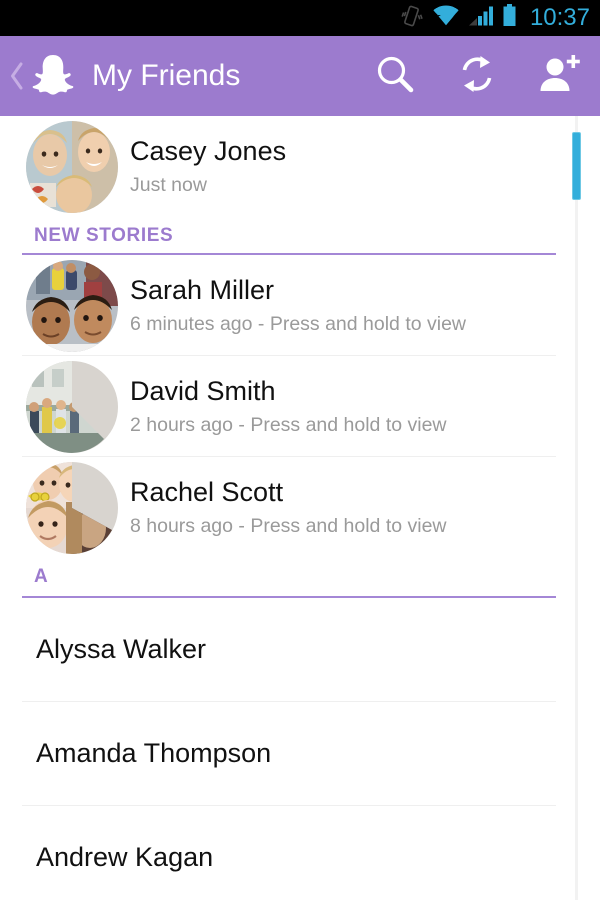  What do you see at coordinates (208, 151) in the screenshot?
I see `list-item-name: Casey Jones` at bounding box center [208, 151].